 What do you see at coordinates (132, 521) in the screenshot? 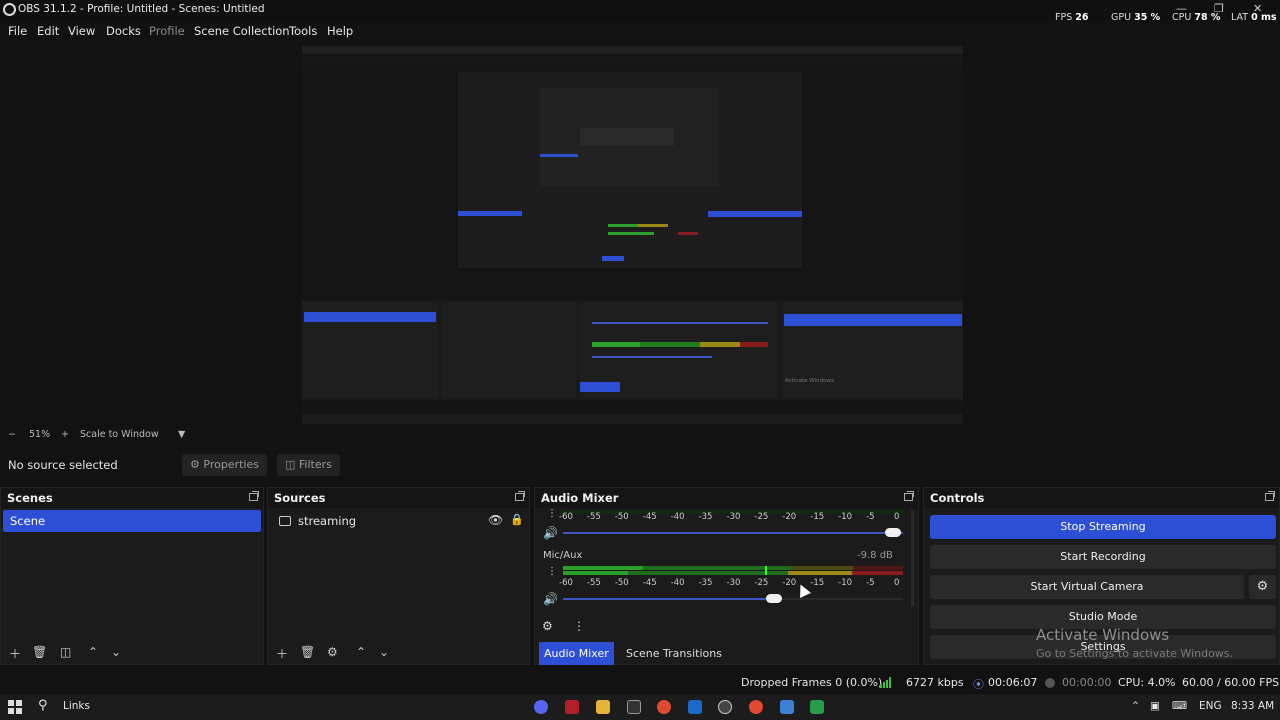
I see `scene-list-item: Scene` at bounding box center [132, 521].